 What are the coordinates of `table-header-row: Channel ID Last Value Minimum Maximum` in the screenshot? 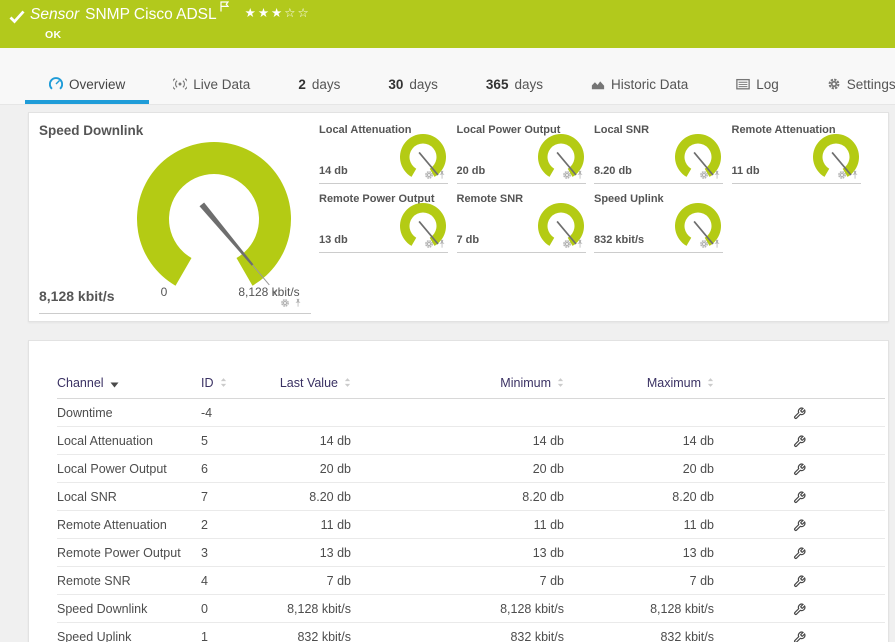 It's located at (471, 383).